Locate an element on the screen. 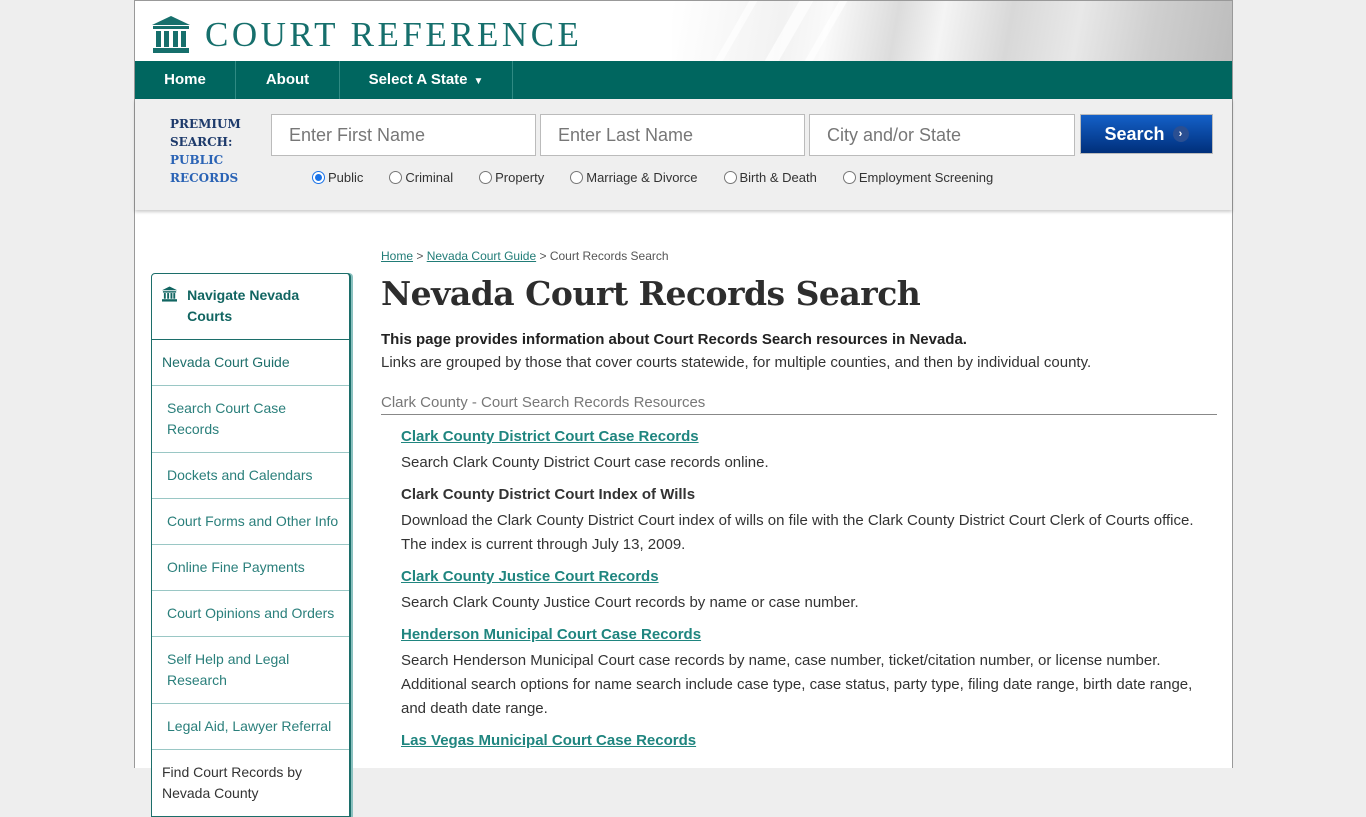 Image resolution: width=1366 pixels, height=817 pixels. radio-employment-screening: Employment Screening is located at coordinates (918, 177).